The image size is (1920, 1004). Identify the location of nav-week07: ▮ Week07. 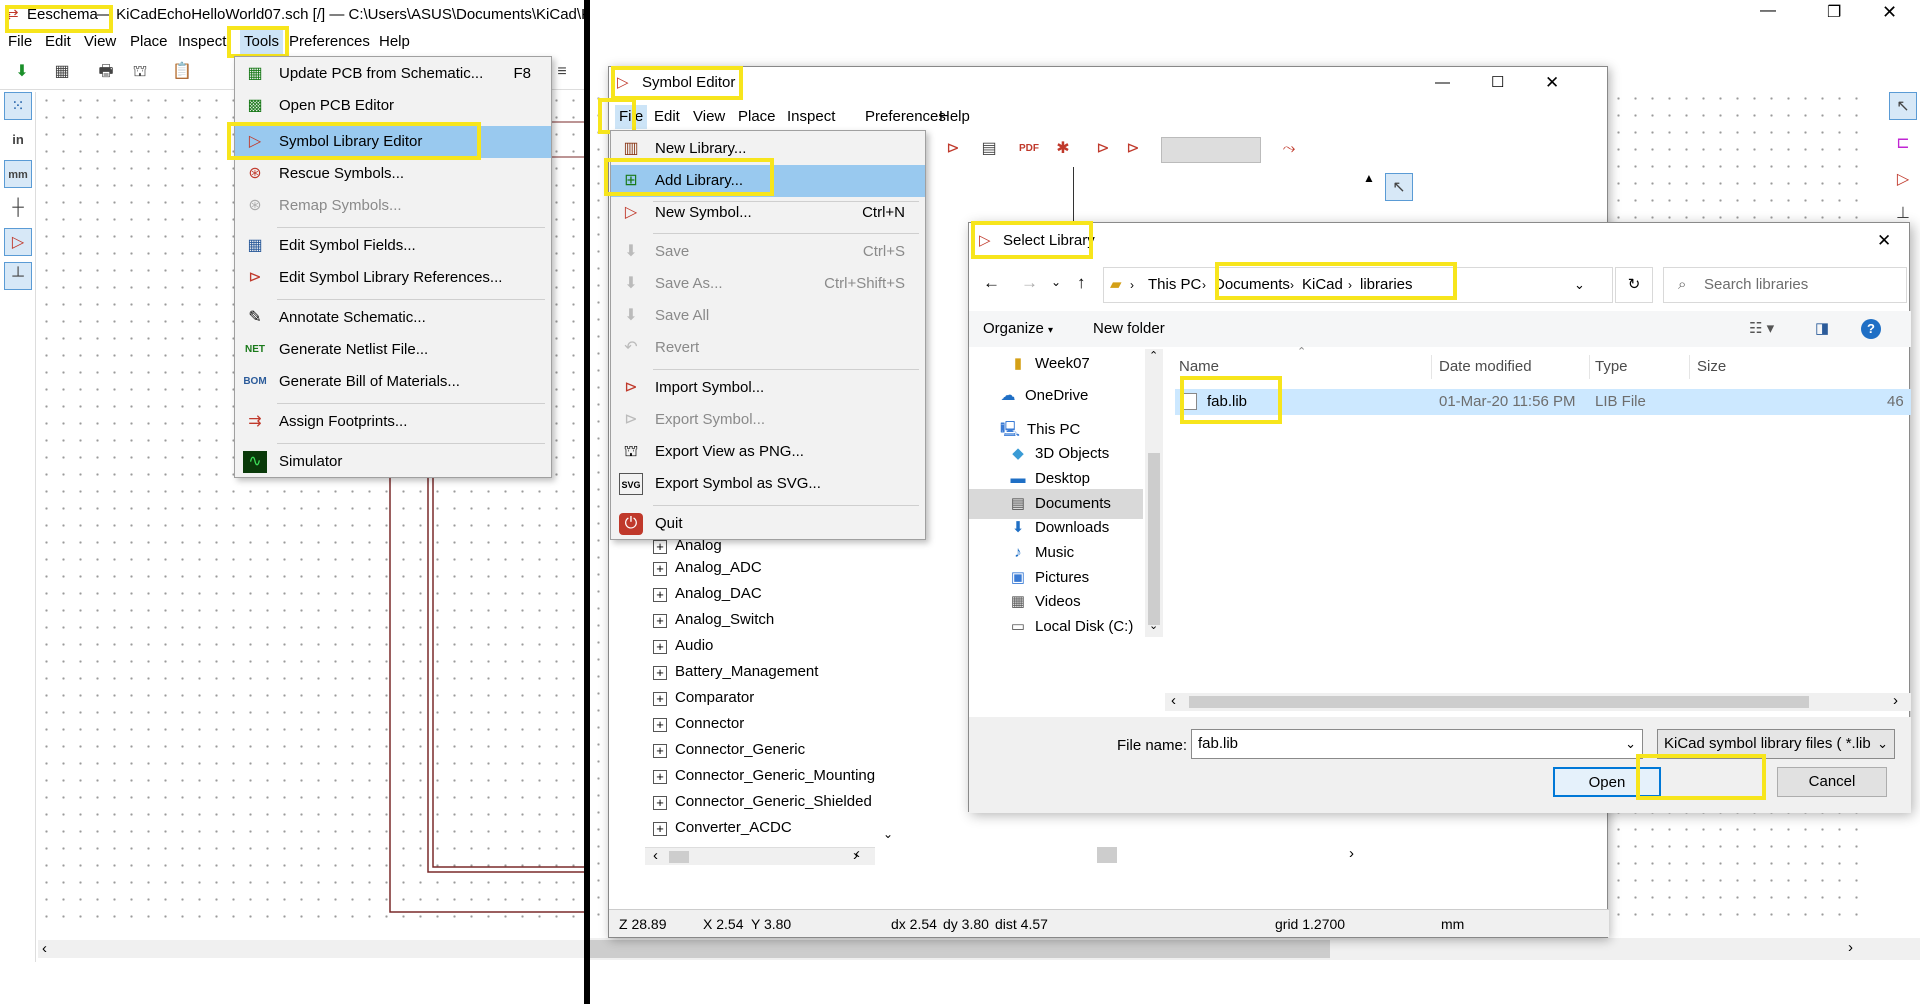
(1029, 364).